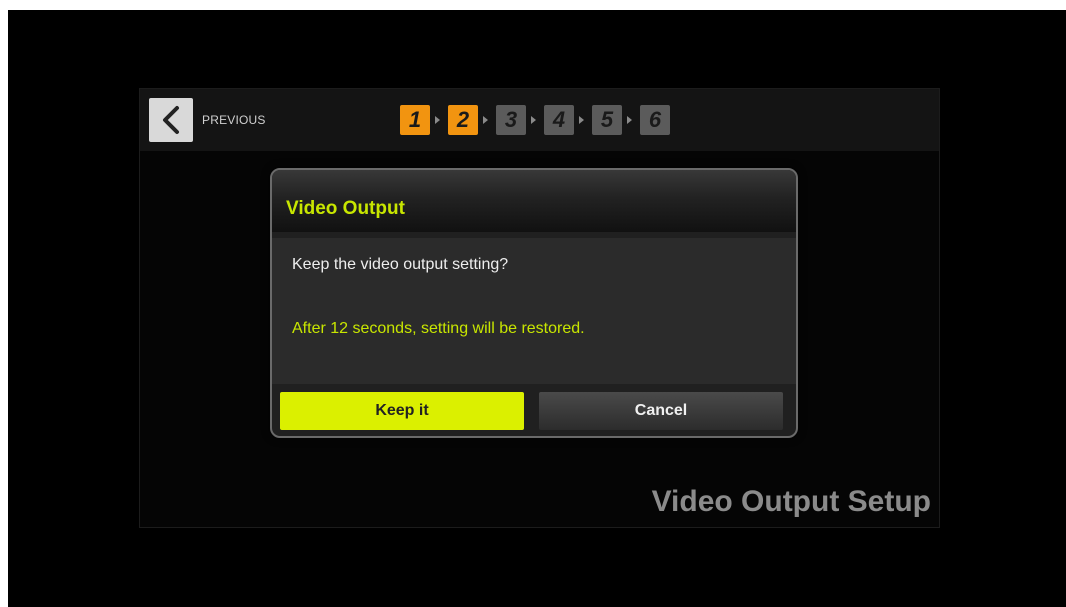  Describe the element at coordinates (400, 264) in the screenshot. I see `dialog-message: Keep the video output setting?` at that location.